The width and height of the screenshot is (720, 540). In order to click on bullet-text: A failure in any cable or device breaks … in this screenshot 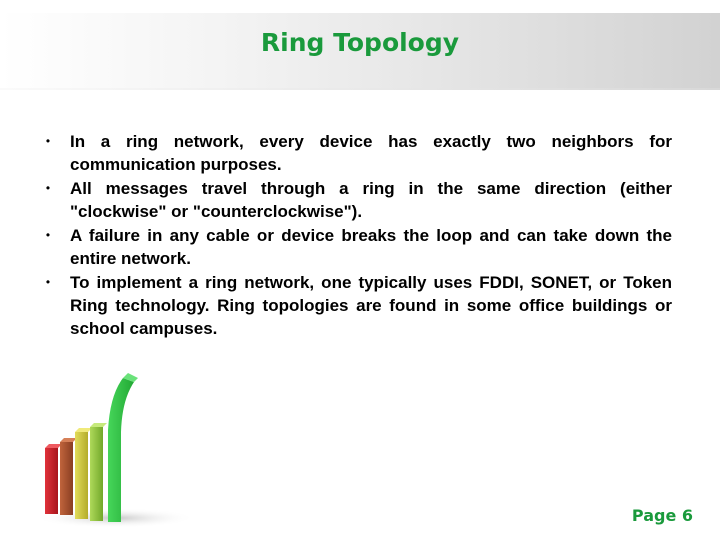, I will do `click(371, 247)`.